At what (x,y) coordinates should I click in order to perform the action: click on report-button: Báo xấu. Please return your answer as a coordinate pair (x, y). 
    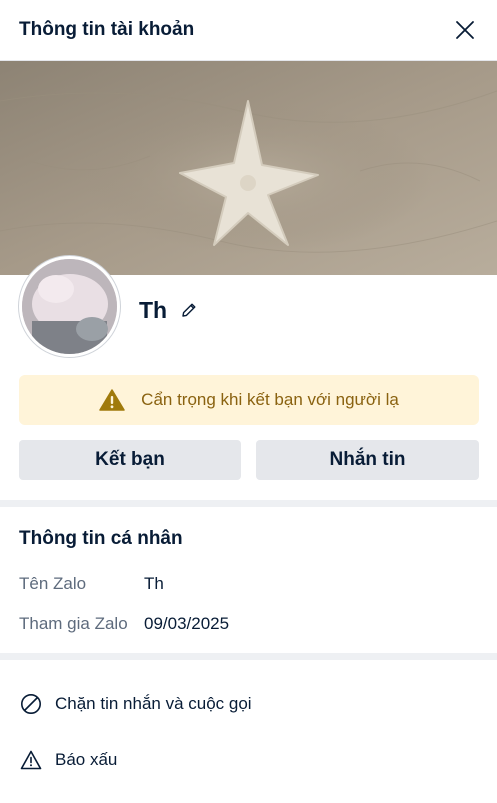
    Looking at the image, I should click on (249, 760).